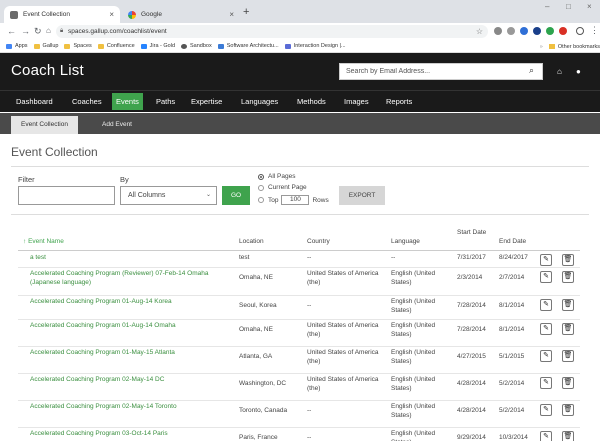 This screenshot has height=441, width=600. What do you see at coordinates (181, 14) in the screenshot?
I see `tab-google: Google ×` at bounding box center [181, 14].